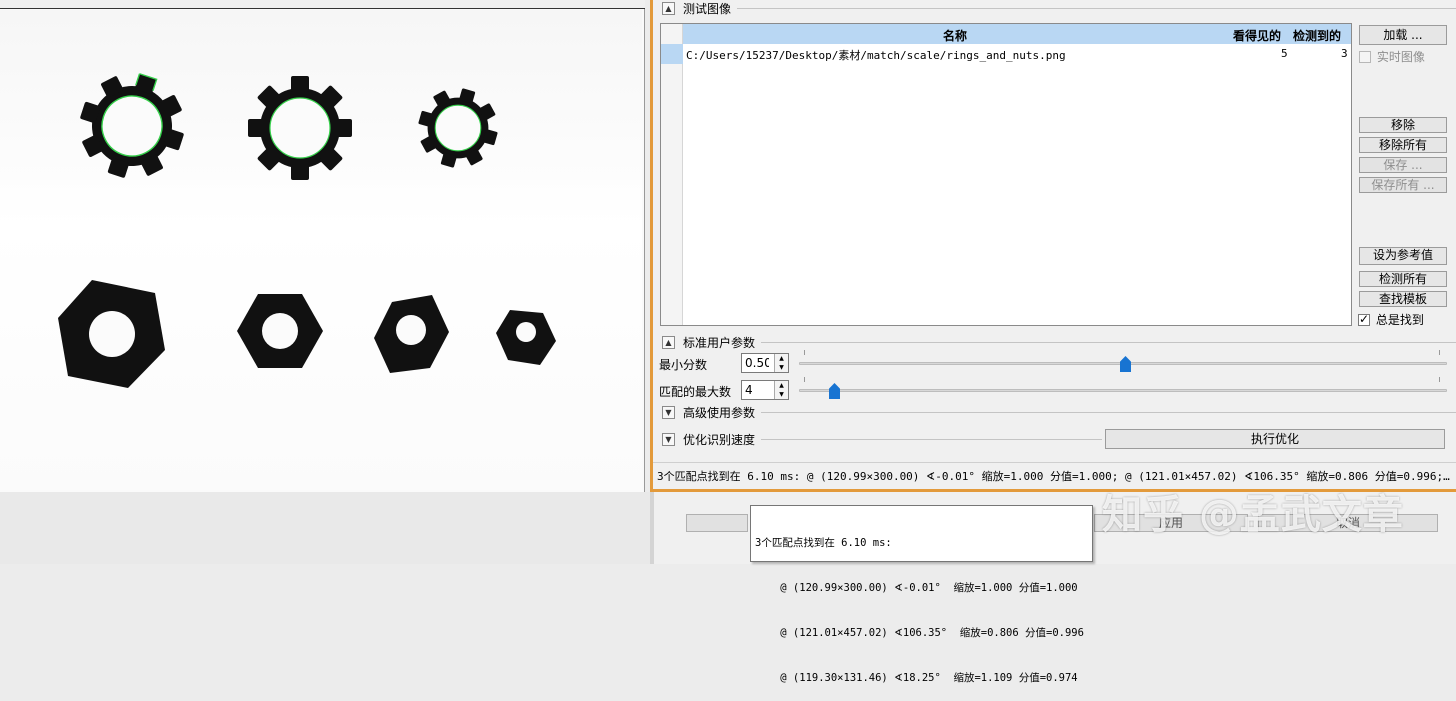  I want to click on live-image-option: 实时图像, so click(1404, 56).